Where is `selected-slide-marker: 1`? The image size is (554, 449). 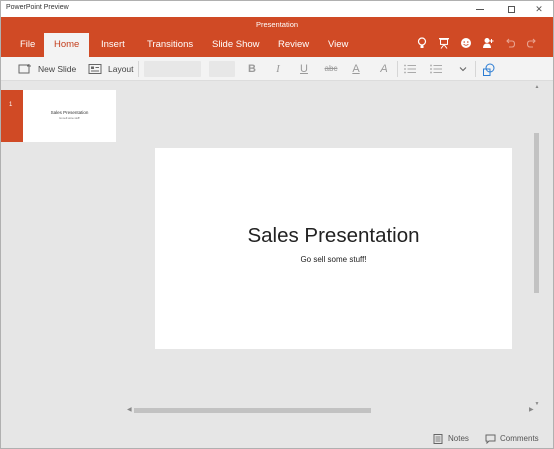 selected-slide-marker: 1 is located at coordinates (12, 116).